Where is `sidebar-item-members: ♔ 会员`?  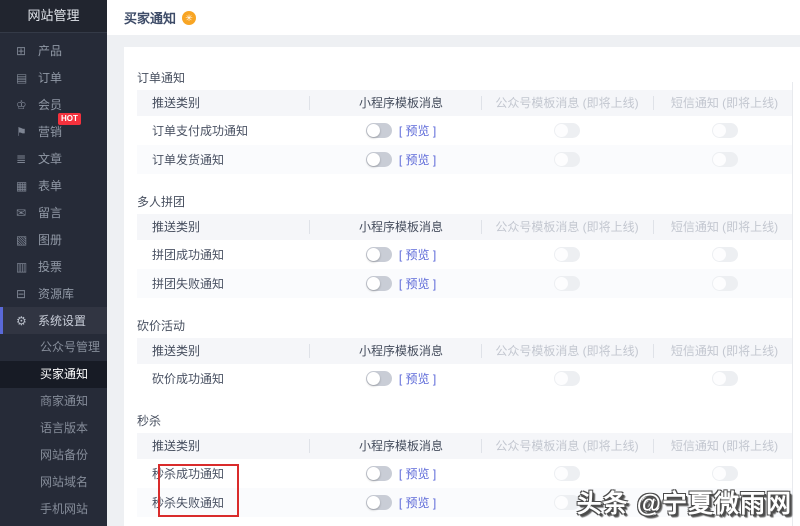 sidebar-item-members: ♔ 会员 is located at coordinates (53, 104).